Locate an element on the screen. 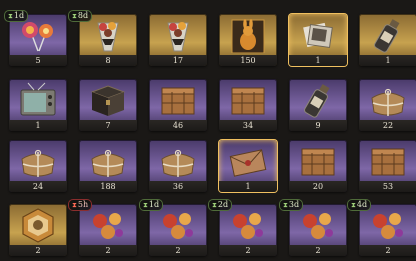 Image resolution: width=416 pixels, height=261 pixels. inventory-slot: 36 is located at coordinates (178, 166).